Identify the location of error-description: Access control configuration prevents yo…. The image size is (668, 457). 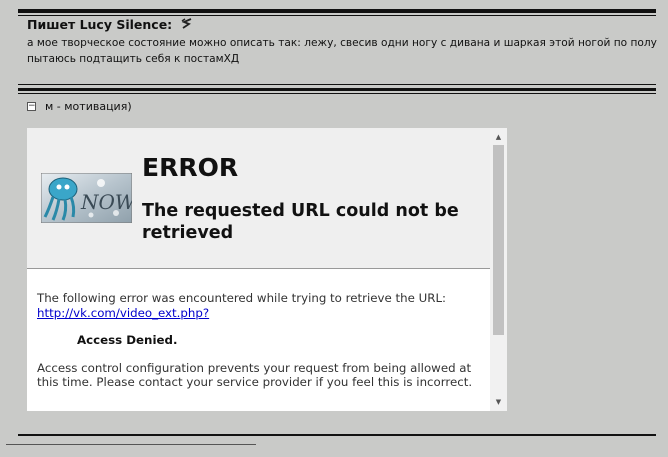
(255, 375).